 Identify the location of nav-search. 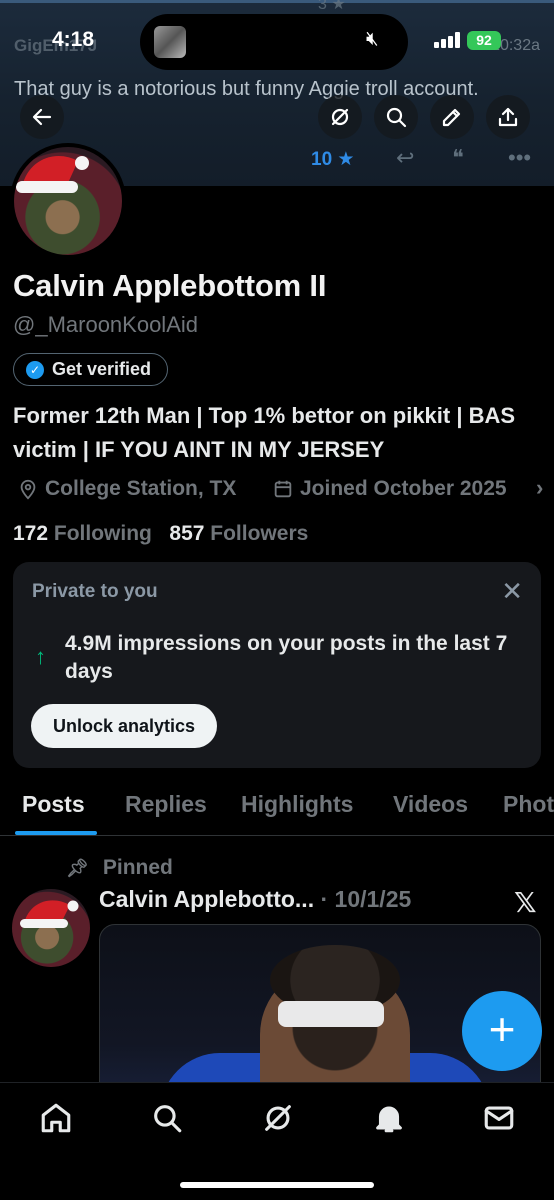
(167, 1118).